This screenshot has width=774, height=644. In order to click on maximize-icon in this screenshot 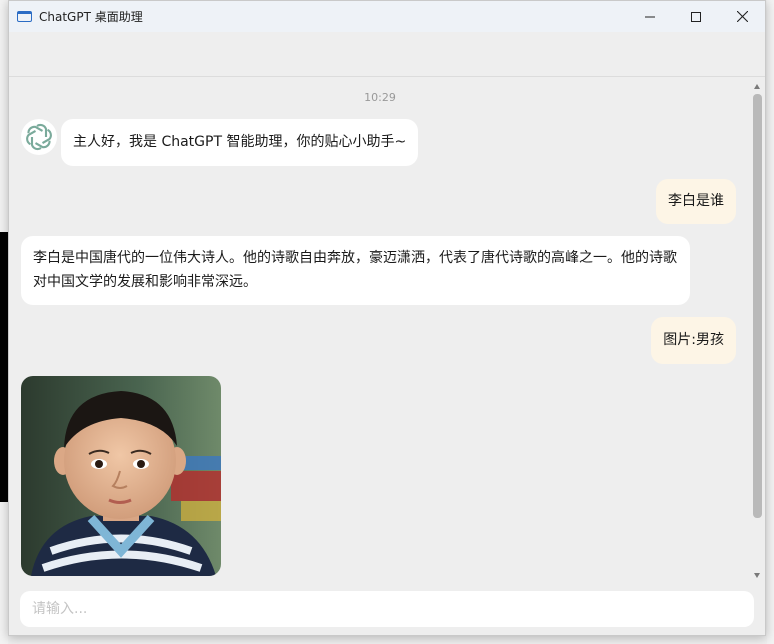, I will do `click(696, 16)`.